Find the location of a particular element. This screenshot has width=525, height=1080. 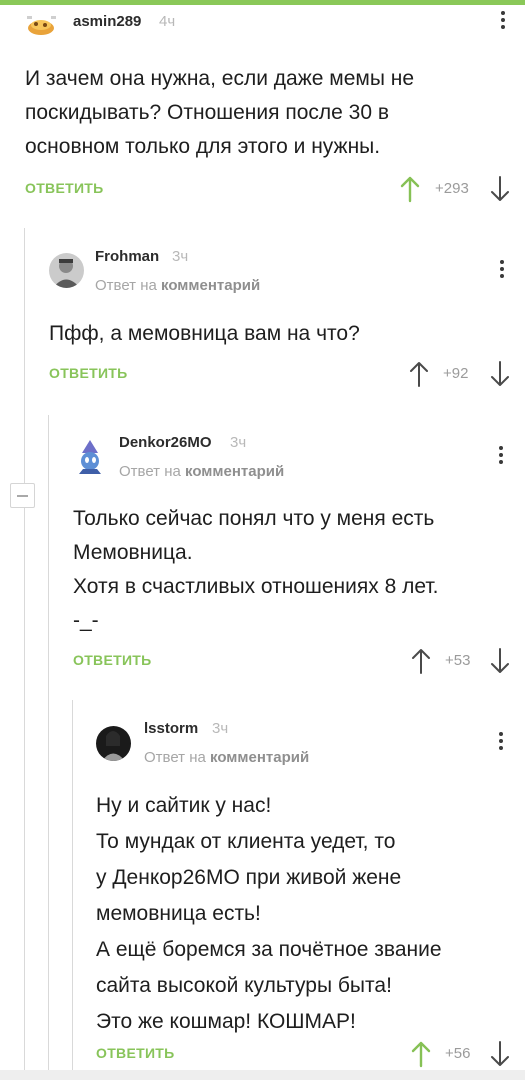

username: Denkor26MO is located at coordinates (165, 442).